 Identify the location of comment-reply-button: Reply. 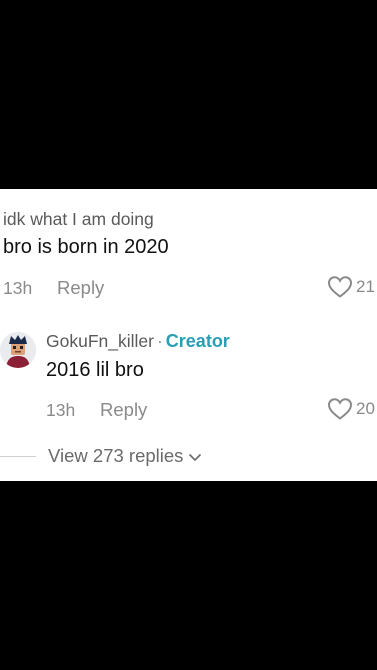
(80, 288).